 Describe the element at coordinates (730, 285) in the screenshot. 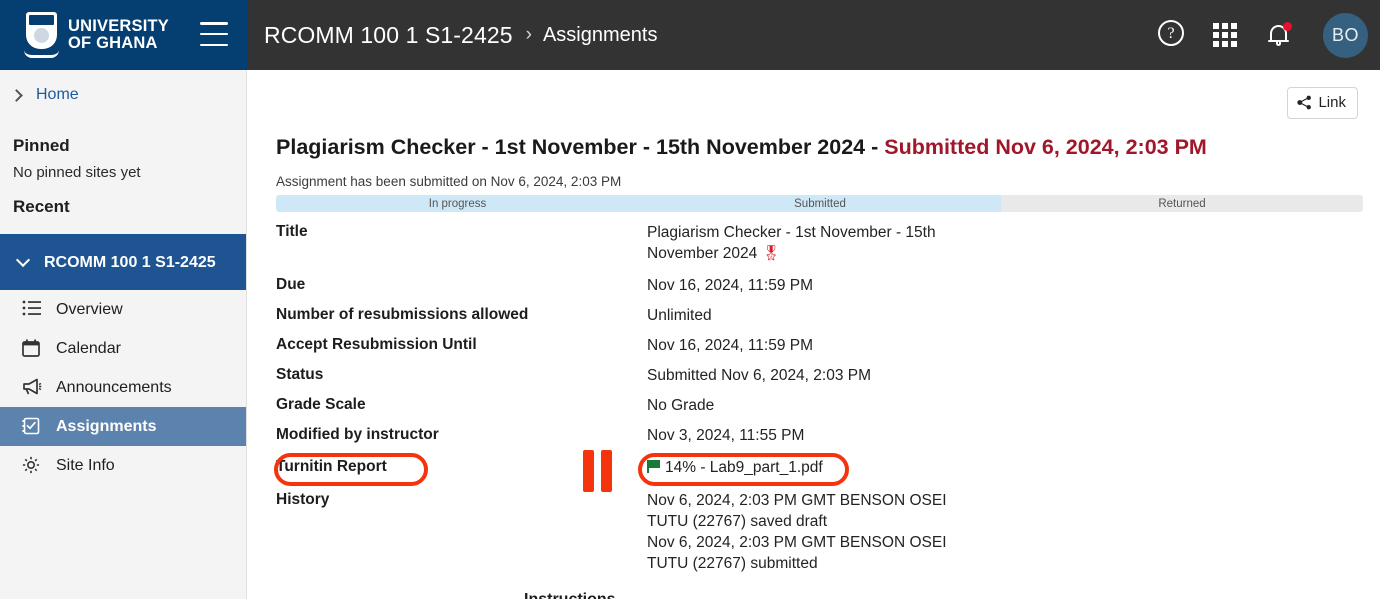

I see `detail-value-due: Nov 16, 2024, 11:59 PM` at that location.